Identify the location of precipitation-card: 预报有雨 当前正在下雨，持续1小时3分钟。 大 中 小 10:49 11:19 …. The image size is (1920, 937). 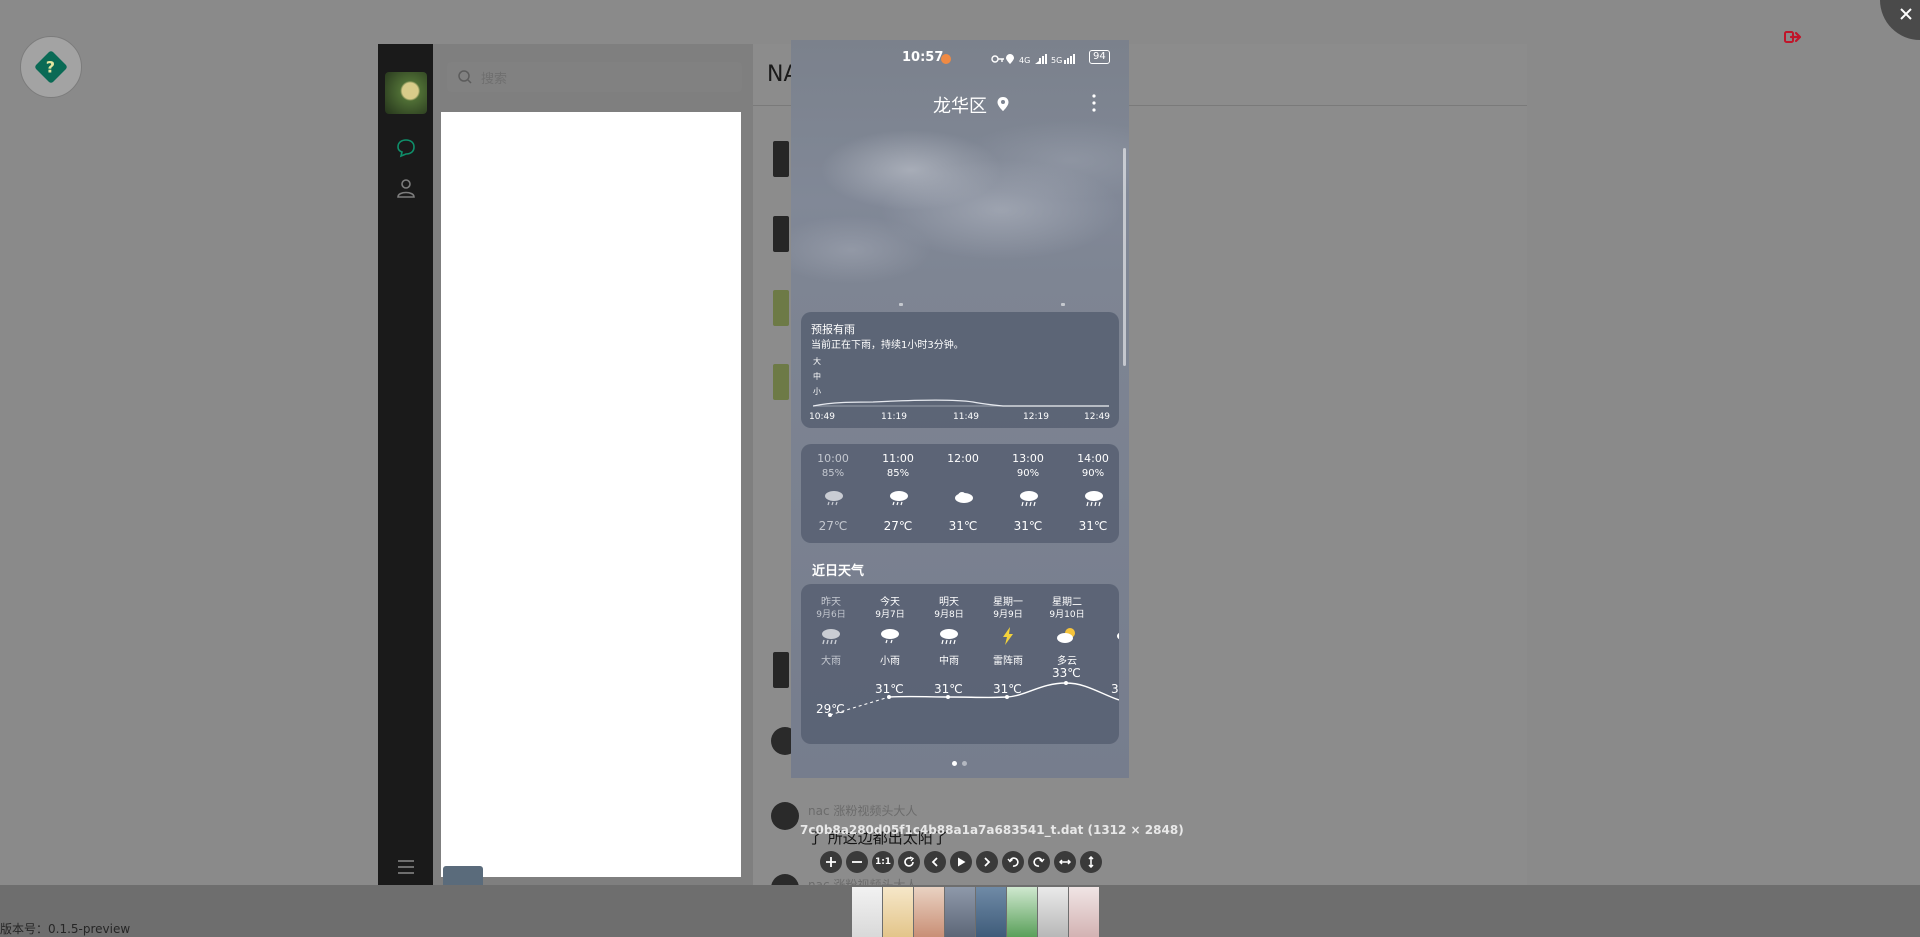
(960, 370).